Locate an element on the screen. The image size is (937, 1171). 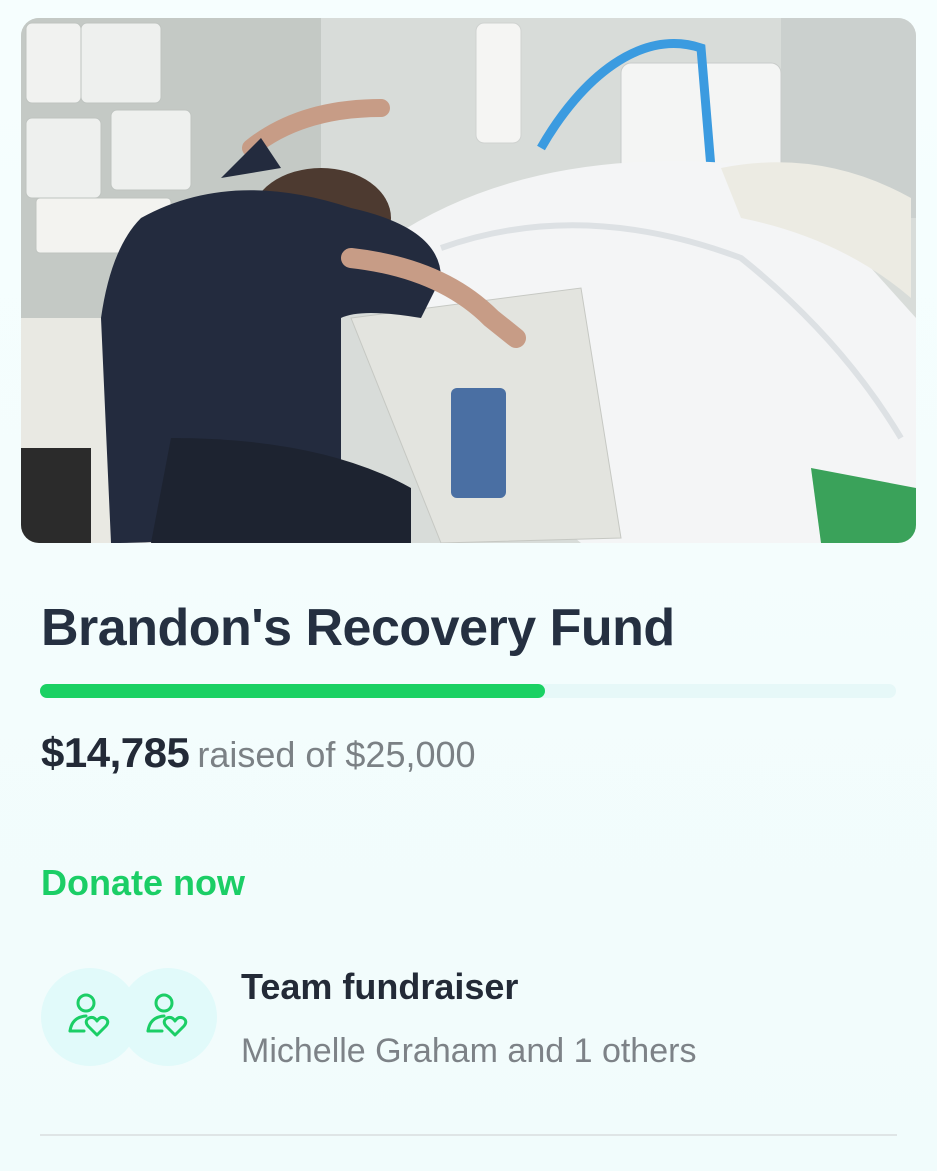
team-avatars is located at coordinates (131, 1018).